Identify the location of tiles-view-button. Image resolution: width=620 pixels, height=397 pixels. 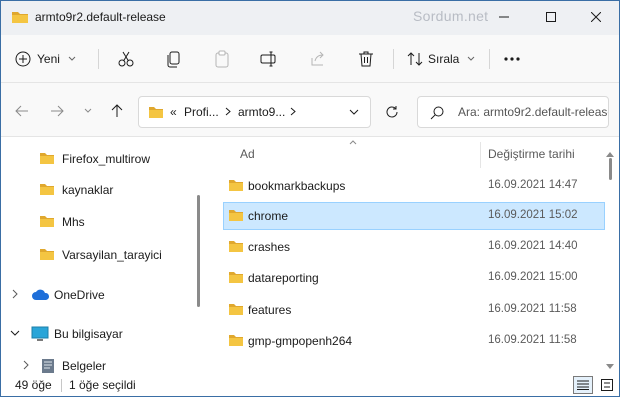
(607, 385).